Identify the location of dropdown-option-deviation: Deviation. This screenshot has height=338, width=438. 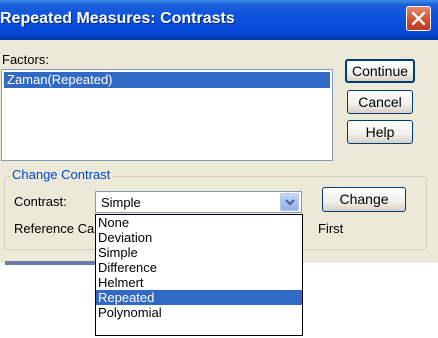
(199, 237).